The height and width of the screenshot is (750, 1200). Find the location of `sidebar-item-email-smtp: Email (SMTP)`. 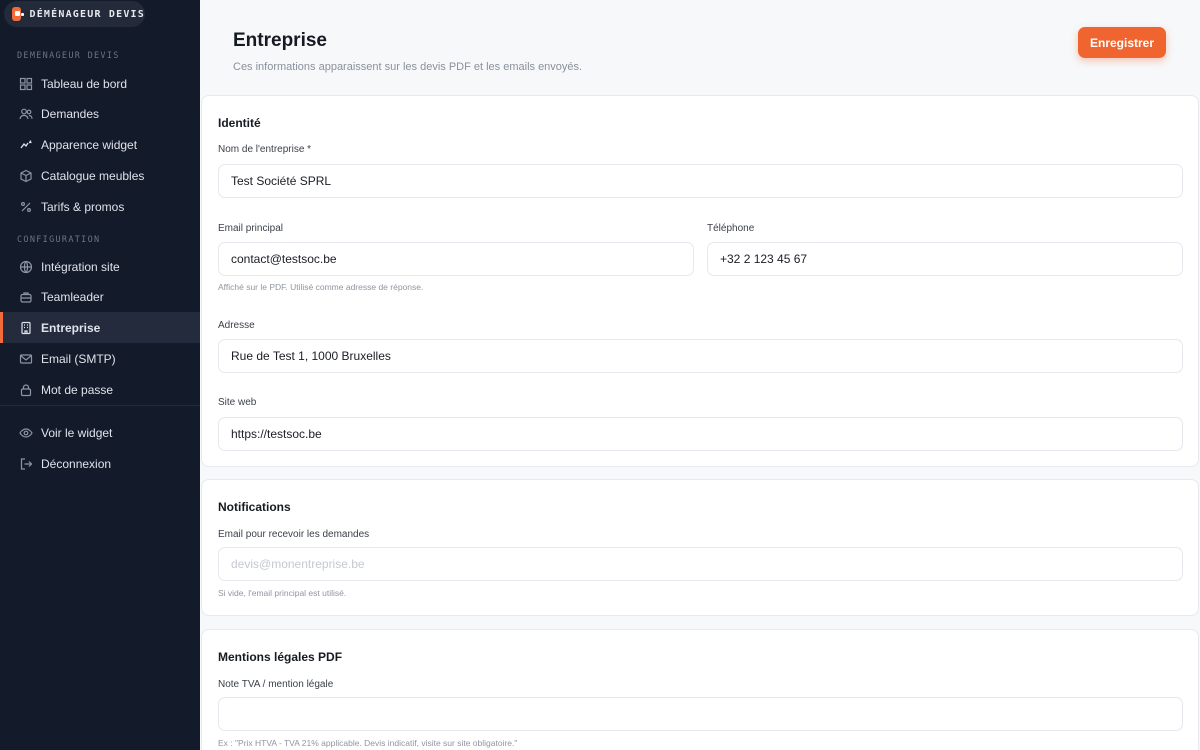

sidebar-item-email-smtp: Email (SMTP) is located at coordinates (100, 358).